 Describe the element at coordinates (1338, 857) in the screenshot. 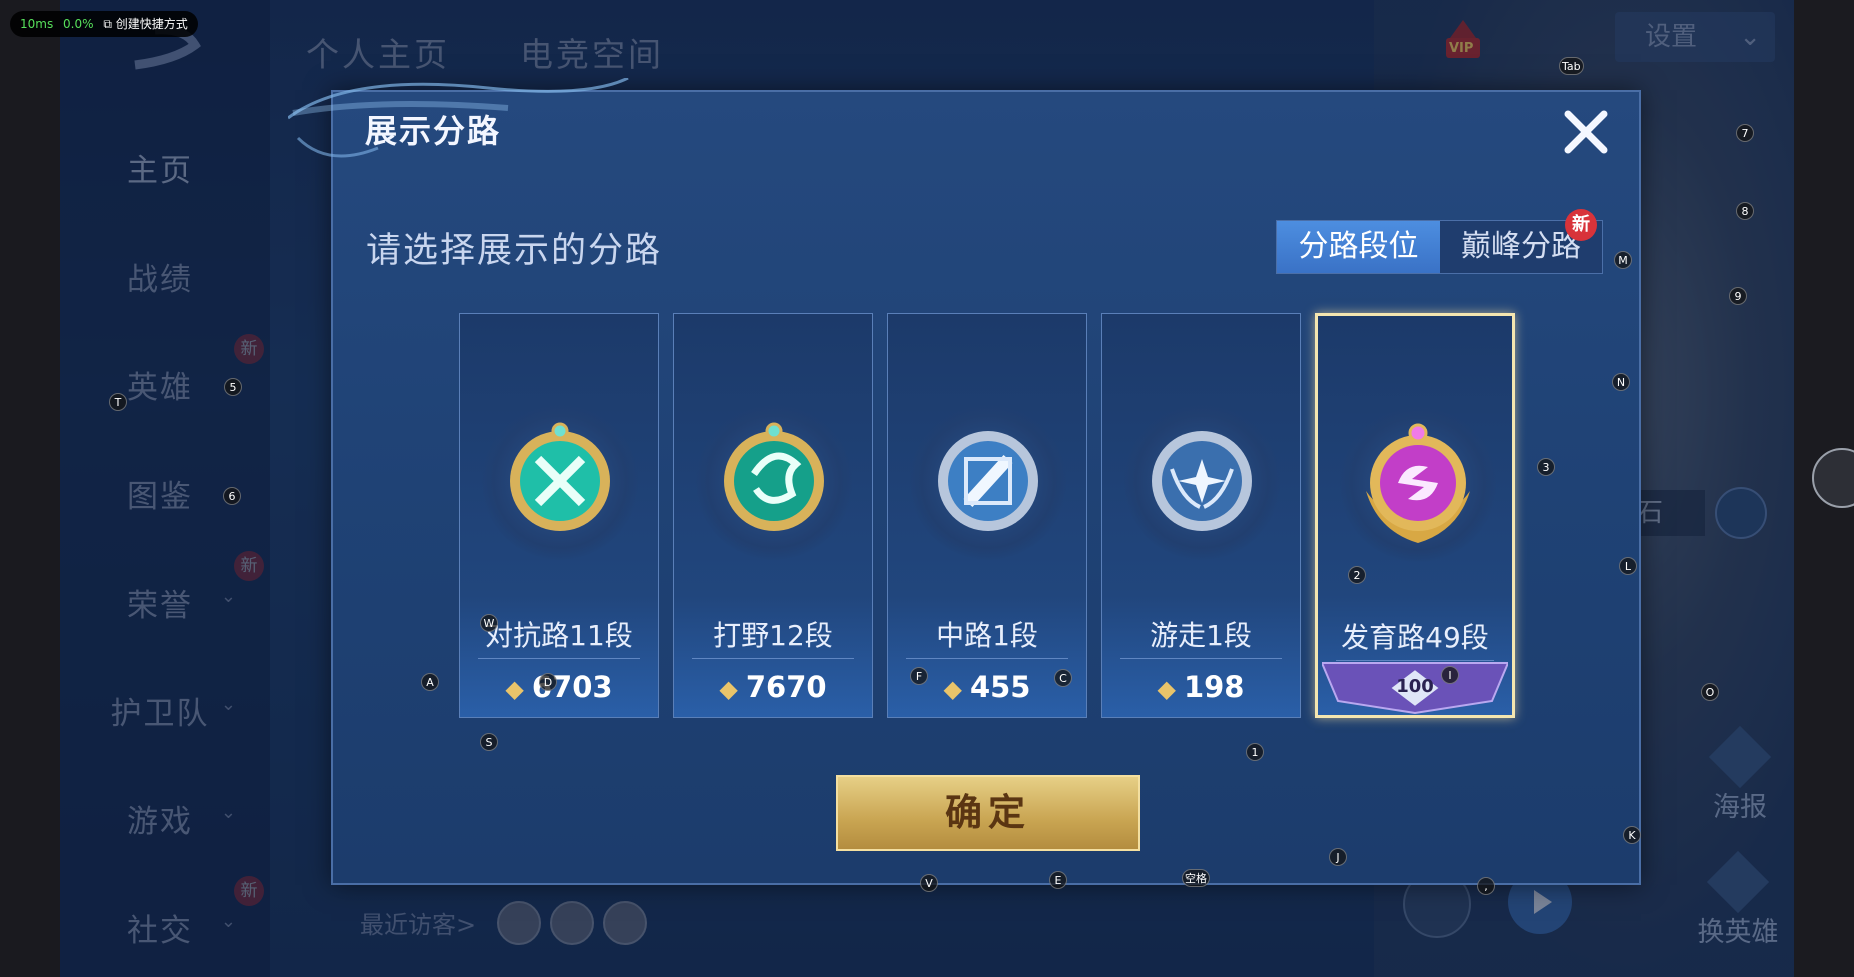

I see `key-hint: J` at that location.